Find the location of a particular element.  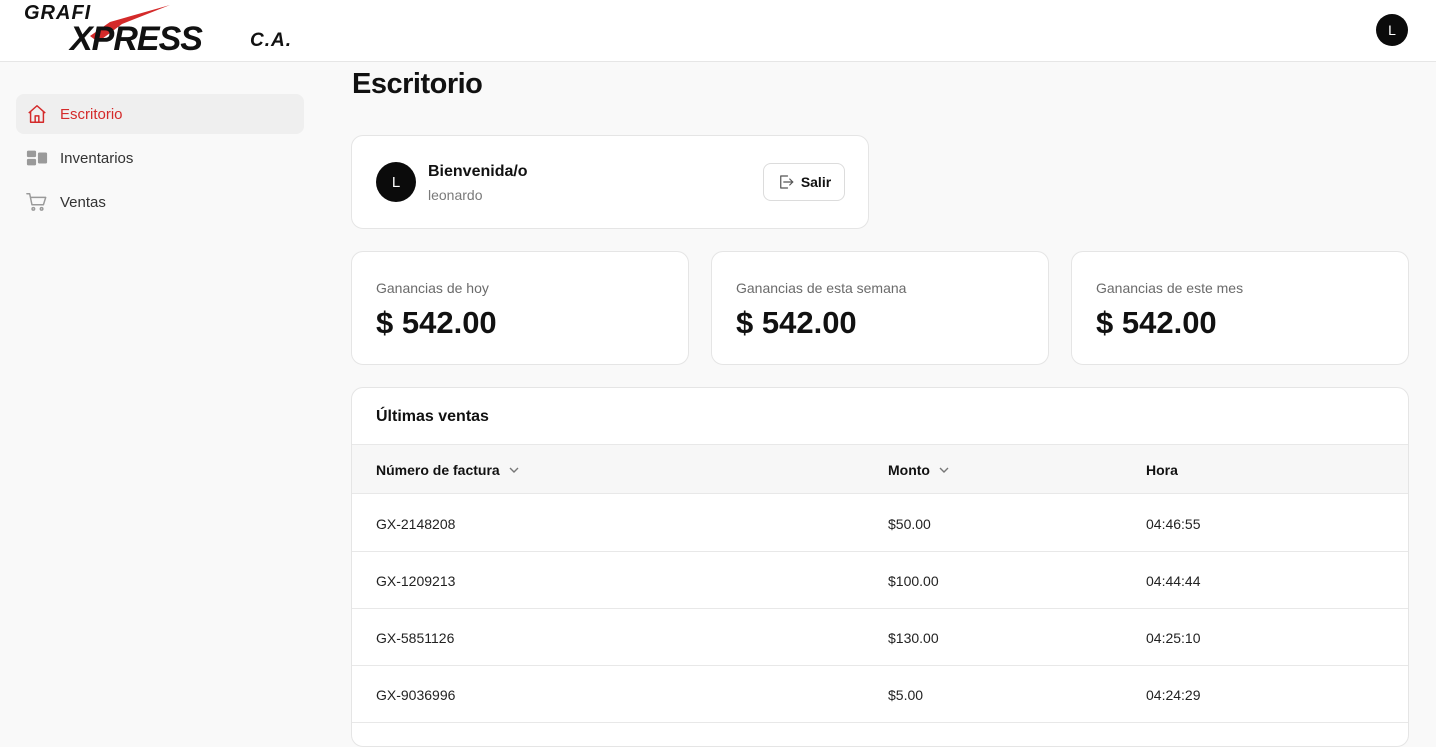

cell-time: 04:25:10 is located at coordinates (1173, 637).